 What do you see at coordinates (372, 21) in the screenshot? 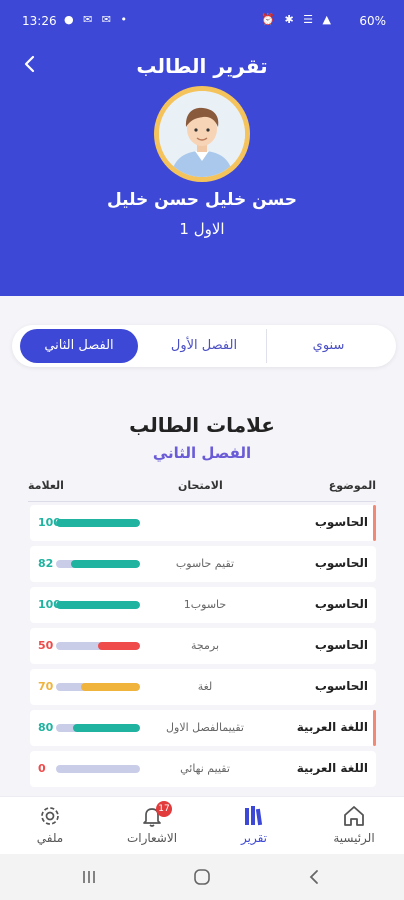
I see `battery-level: 60%` at bounding box center [372, 21].